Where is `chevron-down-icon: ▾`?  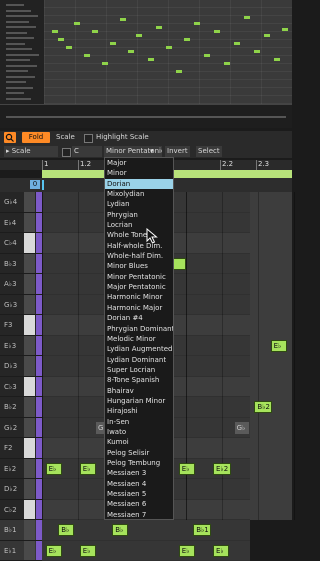
chevron-down-icon: ▾ is located at coordinates (152, 151).